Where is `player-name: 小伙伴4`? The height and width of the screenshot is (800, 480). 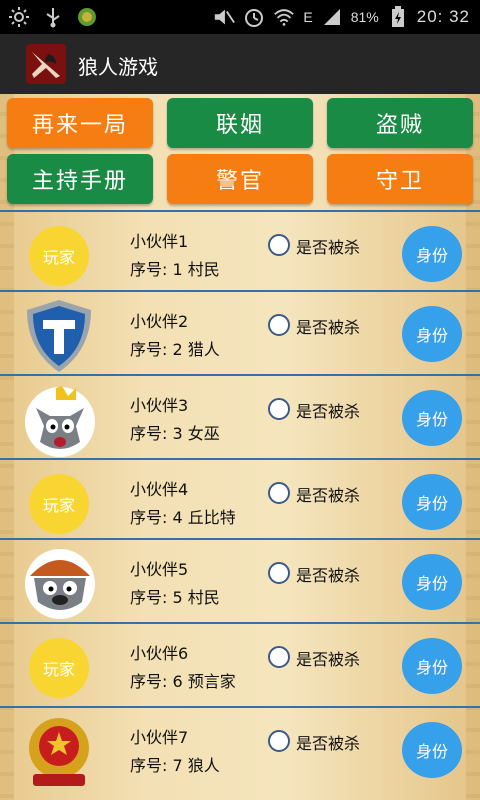
player-name: 小伙伴4 is located at coordinates (159, 489).